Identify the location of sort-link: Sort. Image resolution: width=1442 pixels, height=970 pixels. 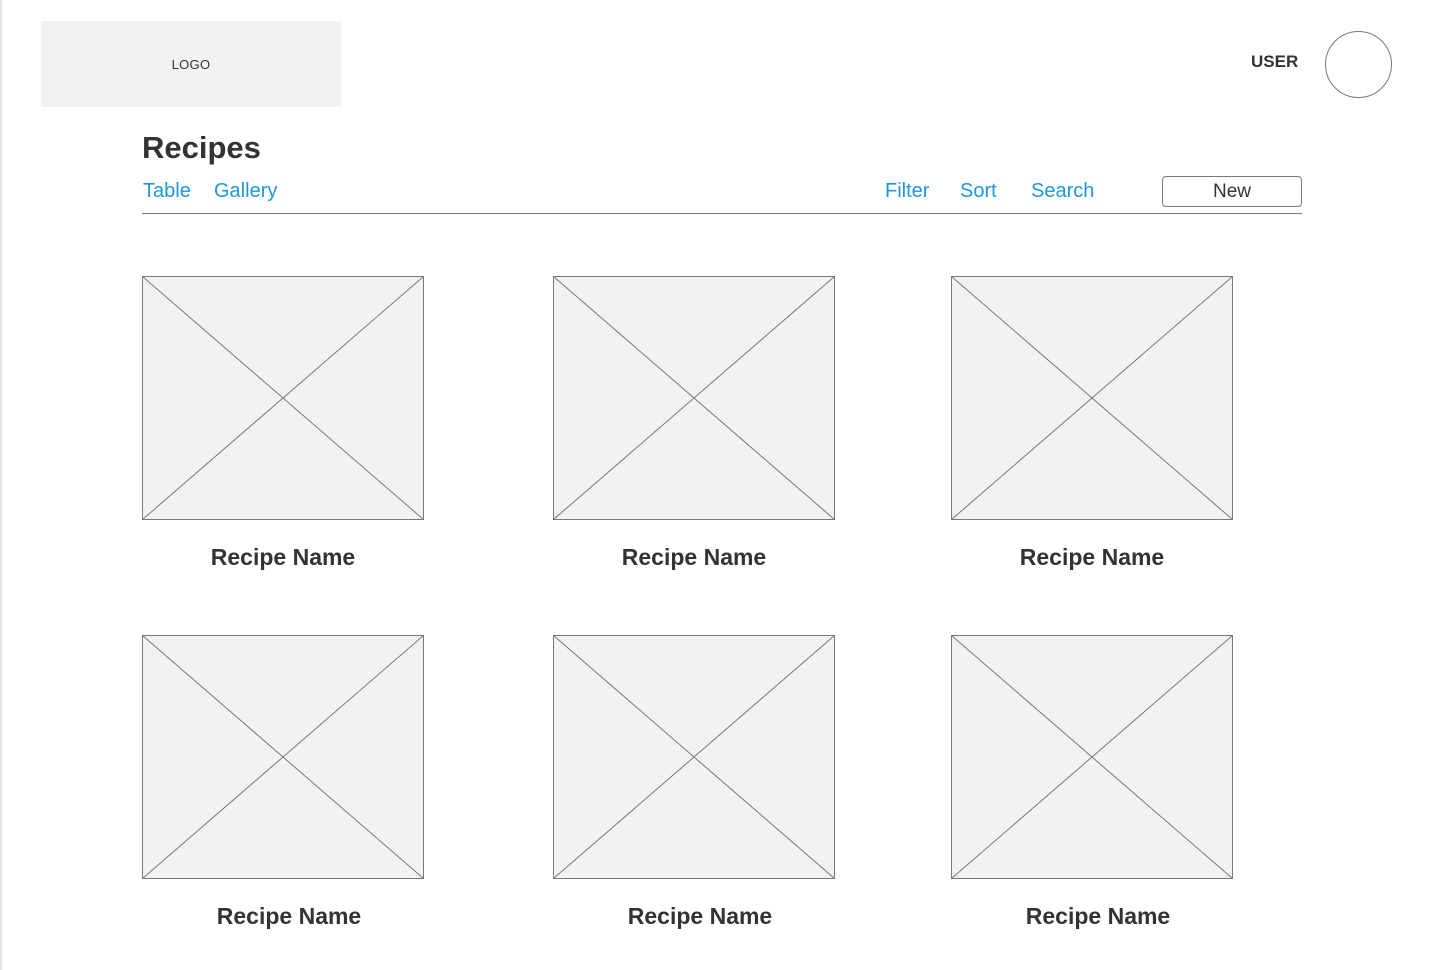
(978, 191).